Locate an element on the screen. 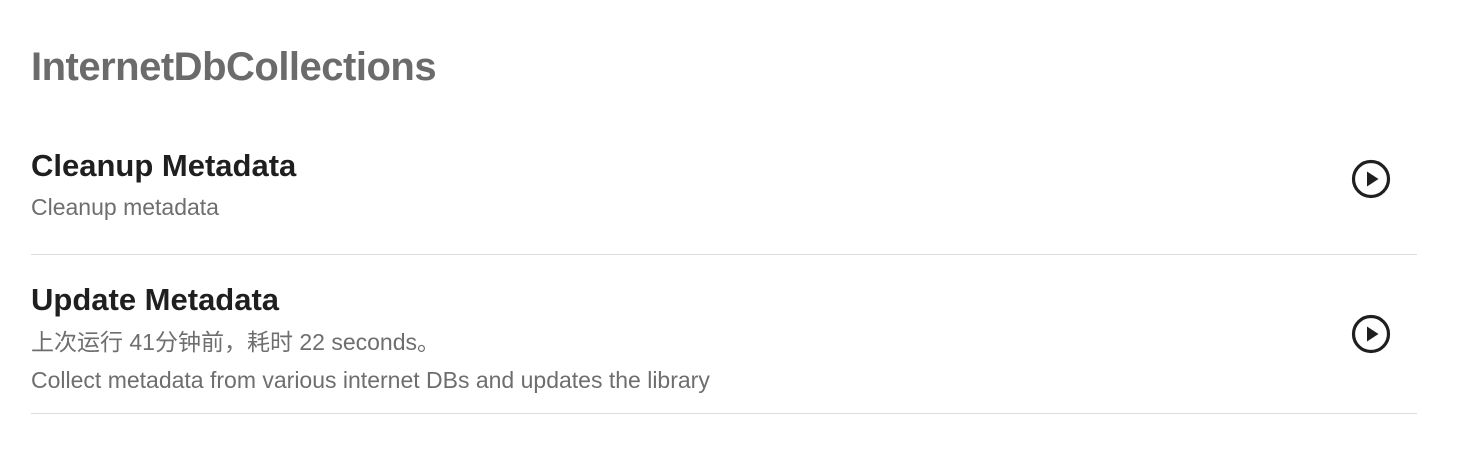  task-name: Cleanup Metadata is located at coordinates (163, 166).